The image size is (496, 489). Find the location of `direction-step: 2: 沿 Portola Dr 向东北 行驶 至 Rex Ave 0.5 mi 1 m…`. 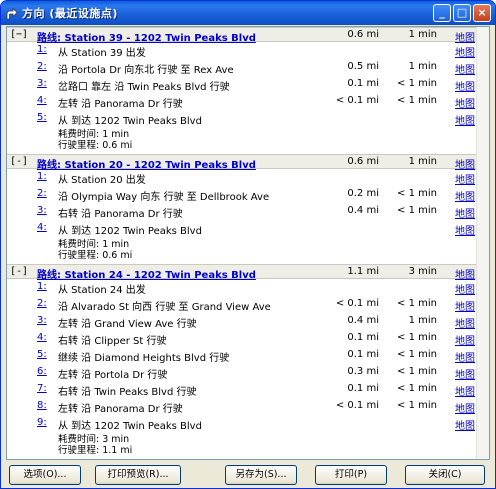

direction-step: 2: 沿 Portola Dr 向东北 行驶 至 Rex Ave 0.5 mi 1 m… is located at coordinates (242, 67).